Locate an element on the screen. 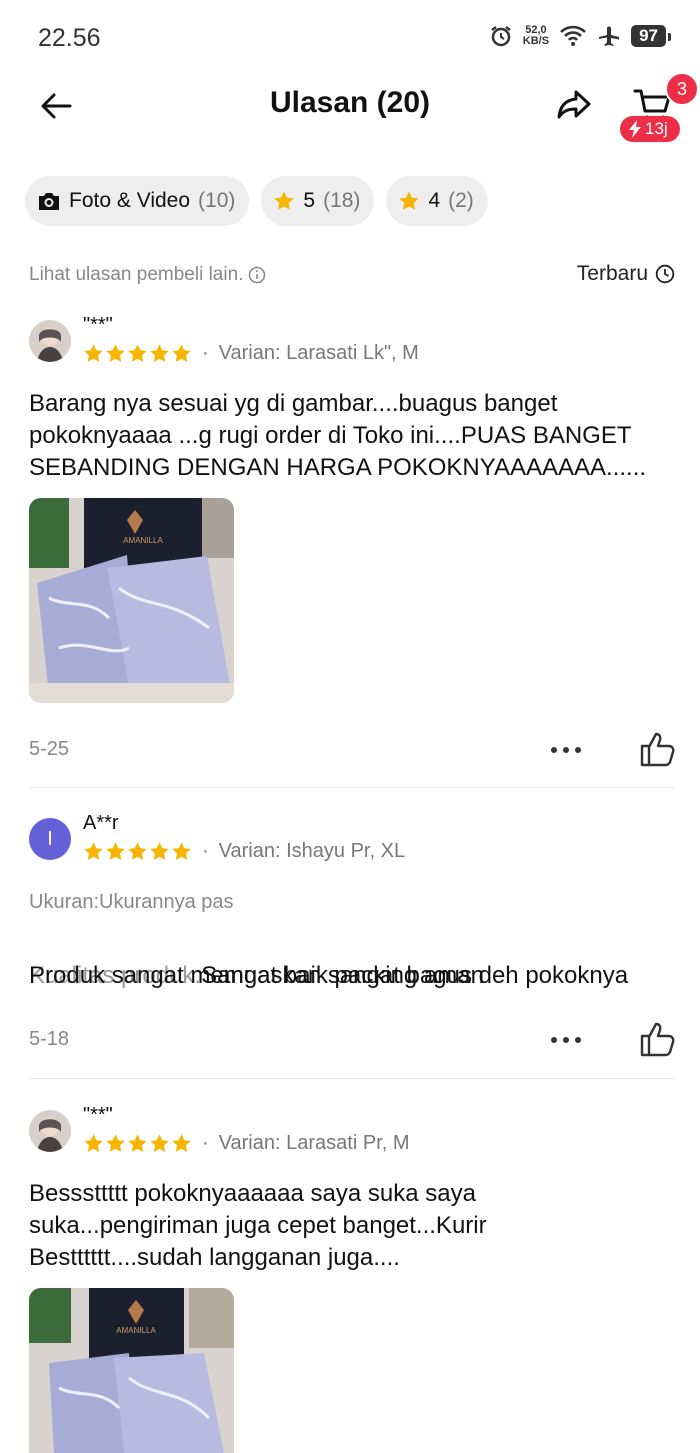  review-date: 5-25 is located at coordinates (49, 749).